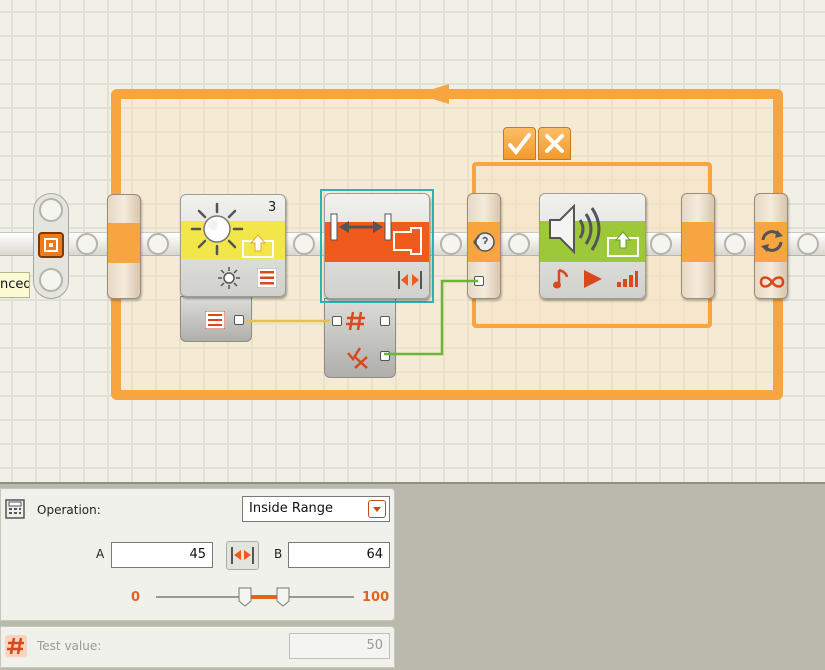  What do you see at coordinates (245, 597) in the screenshot?
I see `slider-thumb-a` at bounding box center [245, 597].